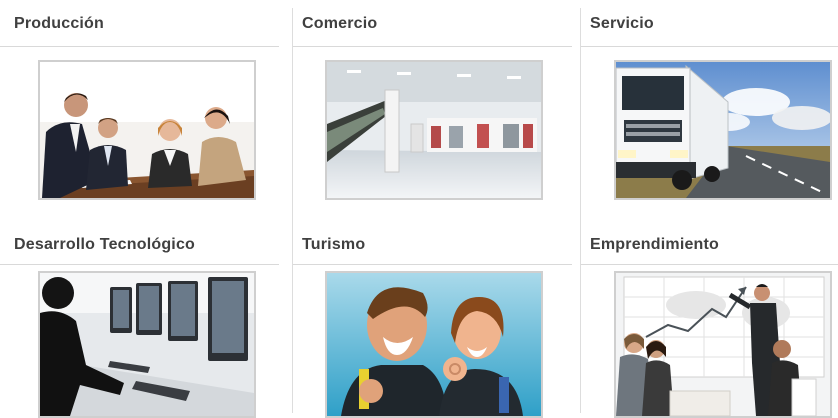  I want to click on category-title: Emprendimiento, so click(709, 241).